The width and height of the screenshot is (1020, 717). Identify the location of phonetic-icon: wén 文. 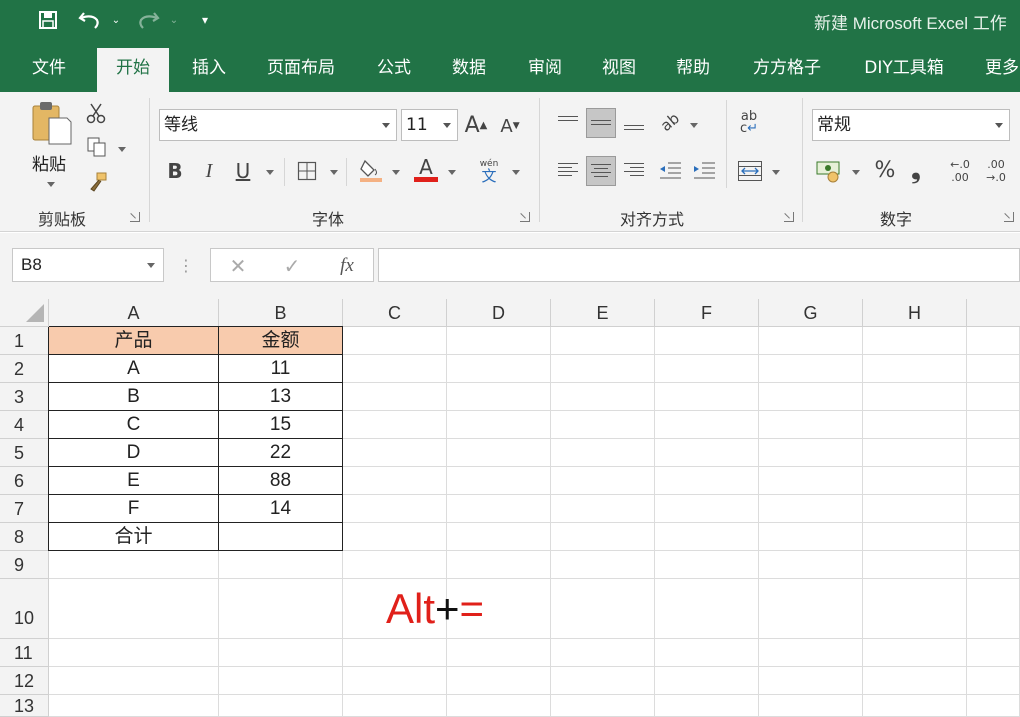
(489, 170).